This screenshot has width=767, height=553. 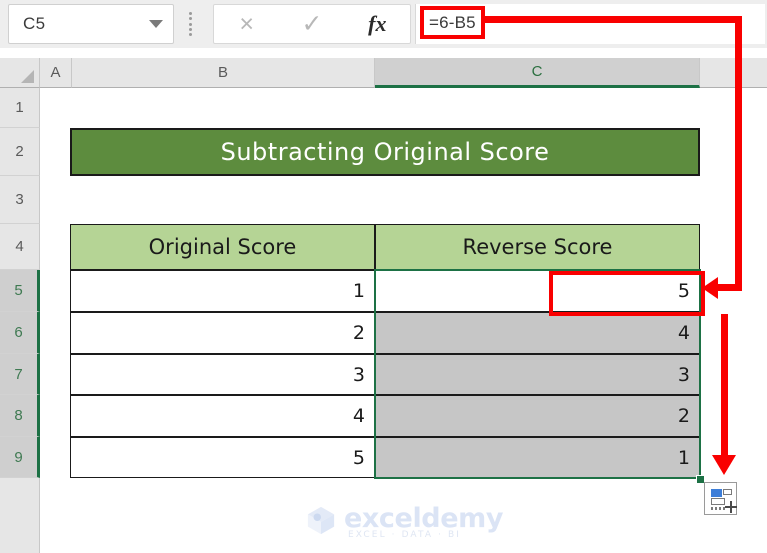 What do you see at coordinates (222, 374) in the screenshot?
I see `cell-b7: 3` at bounding box center [222, 374].